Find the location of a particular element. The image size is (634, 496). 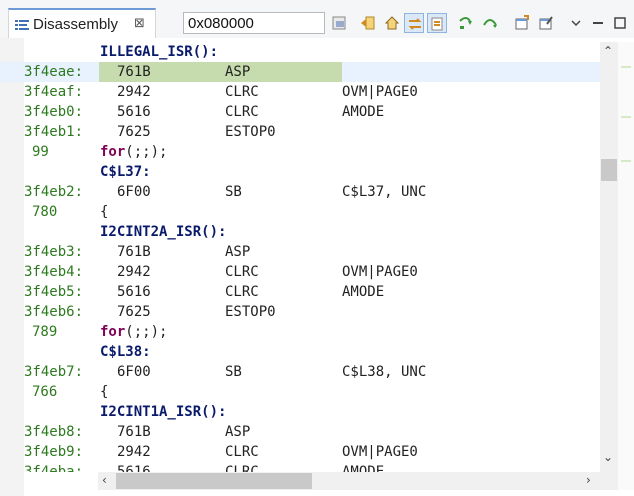

instruction-address: 3f4eb9: is located at coordinates (54, 452).